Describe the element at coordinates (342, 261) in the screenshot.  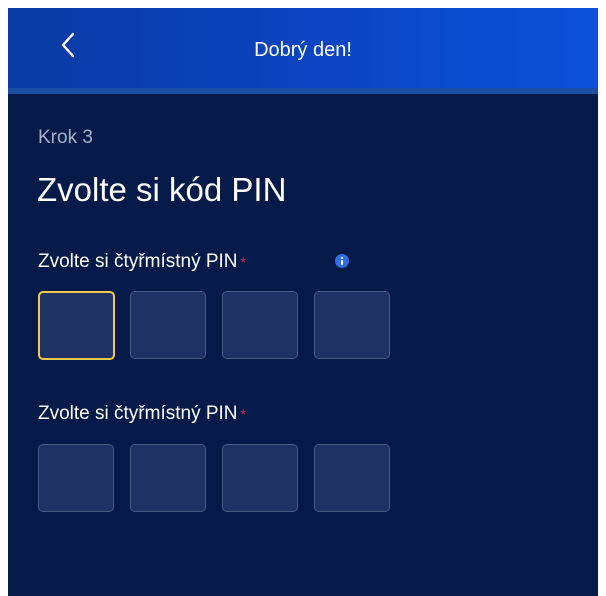
I see `info-icon` at that location.